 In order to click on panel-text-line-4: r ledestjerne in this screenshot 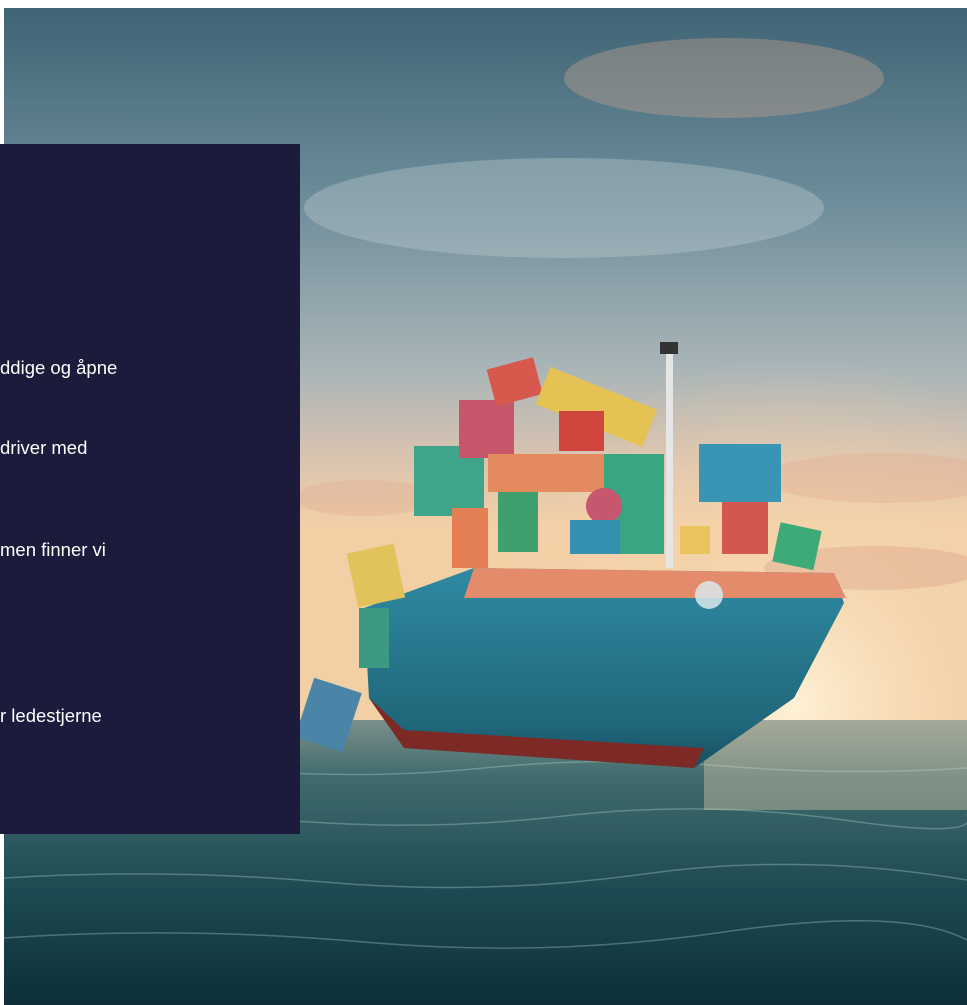, I will do `click(51, 715)`.